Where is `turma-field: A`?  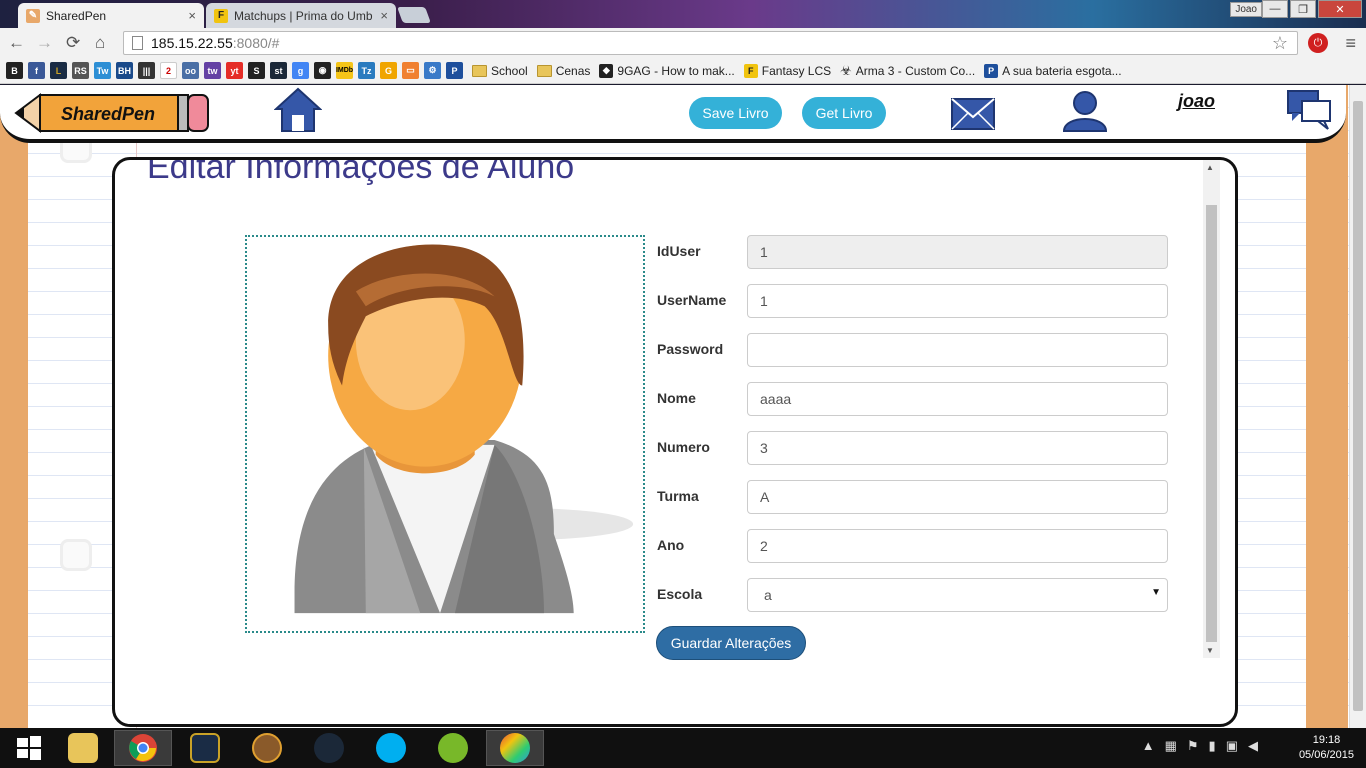 turma-field: A is located at coordinates (957, 497).